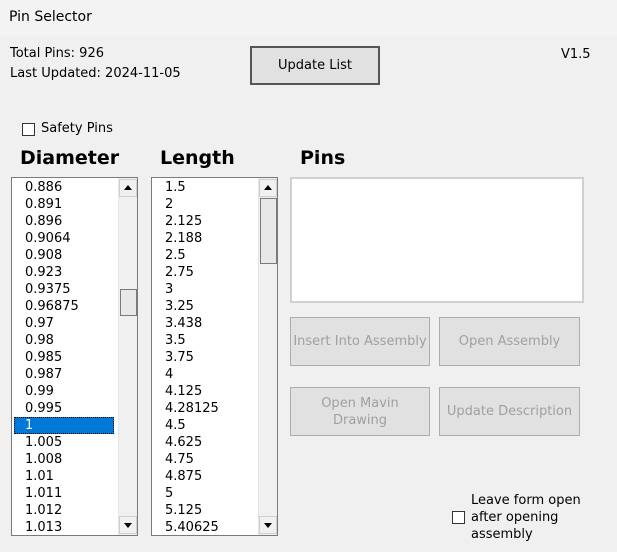 The image size is (617, 552). Describe the element at coordinates (70, 158) in the screenshot. I see `diameter-header: Diameter` at that location.